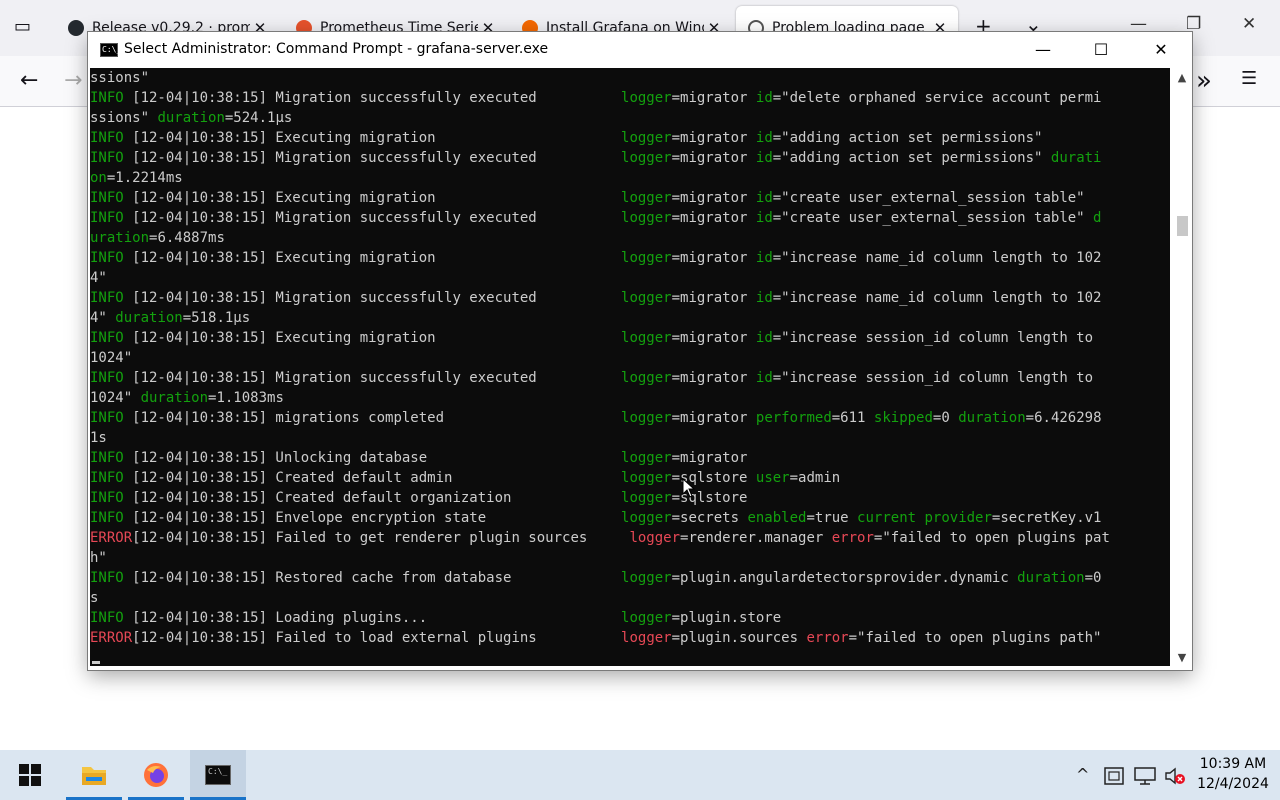 Image resolution: width=1280 pixels, height=800 pixels. What do you see at coordinates (187, 238) in the screenshot?
I see `log-text: =6.4887ms` at bounding box center [187, 238].